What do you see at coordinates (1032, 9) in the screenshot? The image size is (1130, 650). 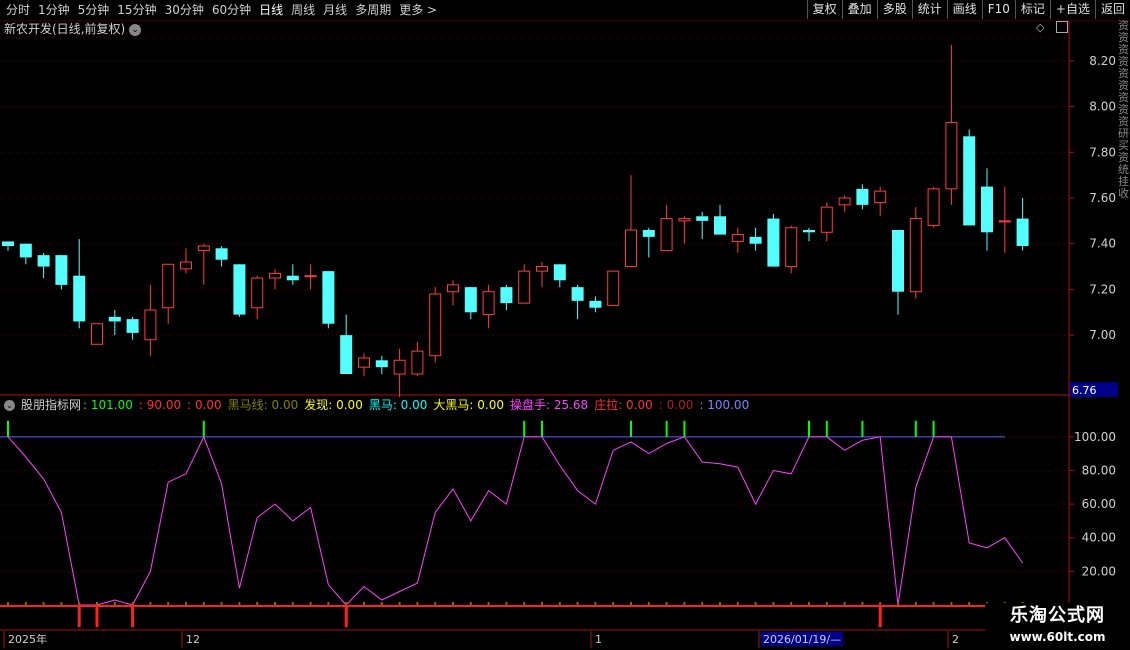 I see `toolbar-button-6: 标记` at bounding box center [1032, 9].